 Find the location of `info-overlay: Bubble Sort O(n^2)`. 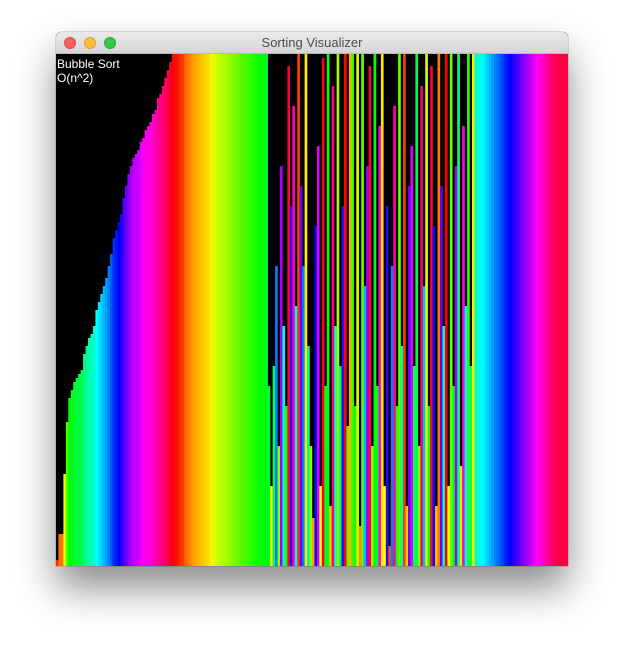

info-overlay: Bubble Sort O(n^2) is located at coordinates (88, 71).